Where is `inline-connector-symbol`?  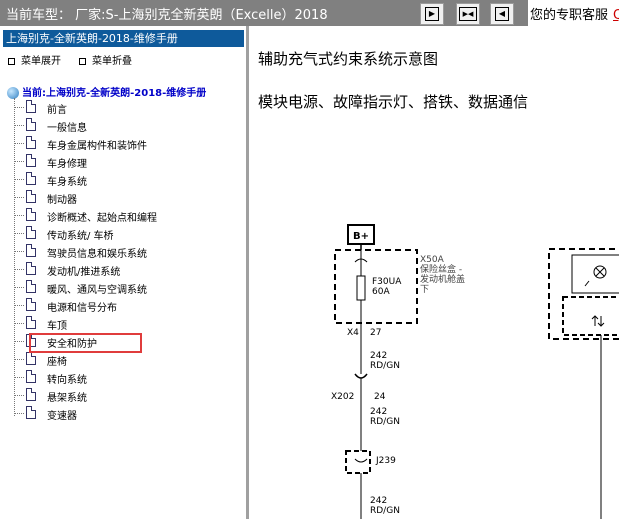 inline-connector-symbol is located at coordinates (361, 376).